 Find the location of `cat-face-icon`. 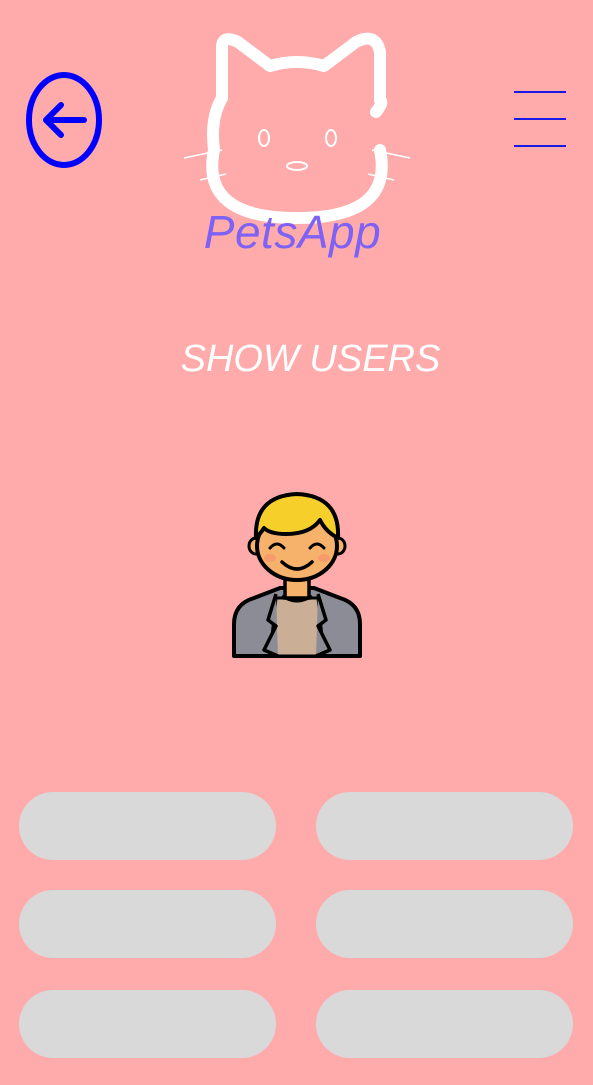

cat-face-icon is located at coordinates (297, 128).